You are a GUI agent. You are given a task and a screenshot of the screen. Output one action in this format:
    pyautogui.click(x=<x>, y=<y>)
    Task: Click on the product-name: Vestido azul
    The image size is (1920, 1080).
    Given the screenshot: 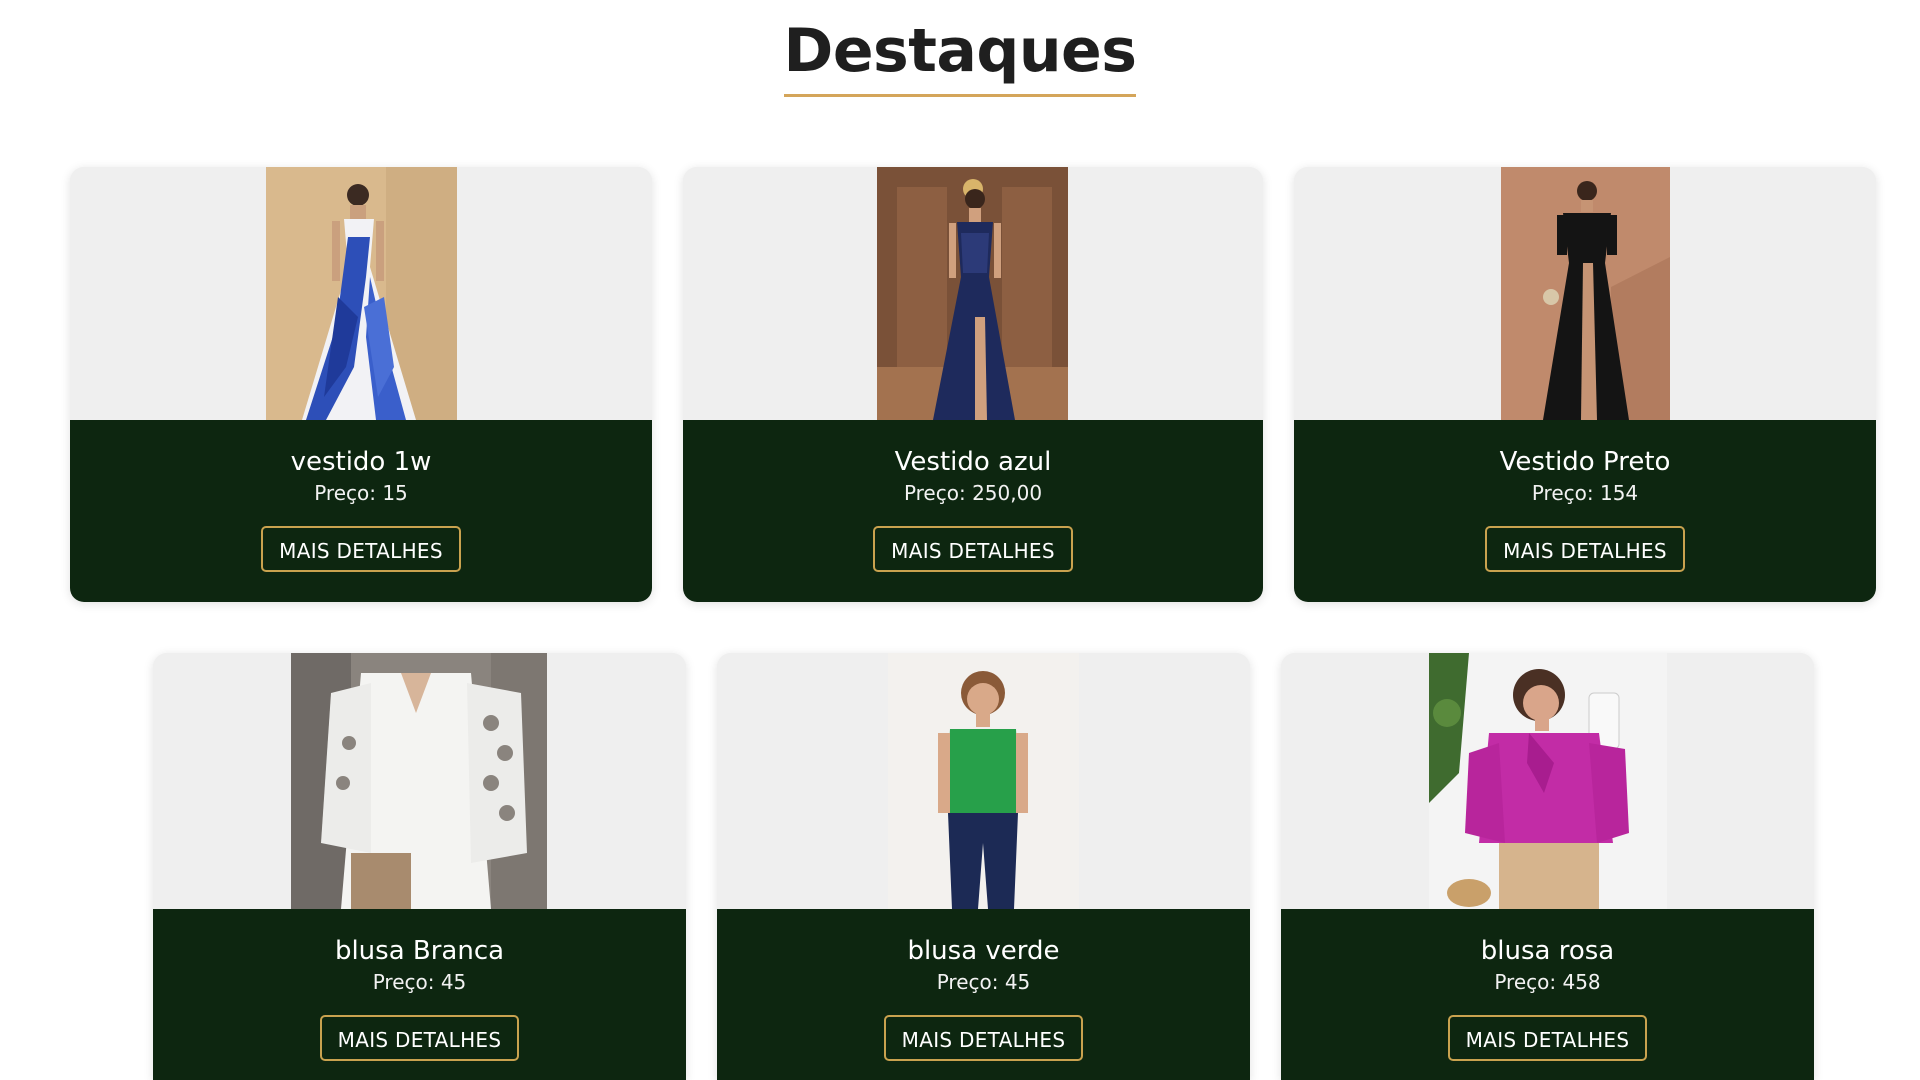 What is the action you would take?
    pyautogui.click(x=973, y=462)
    